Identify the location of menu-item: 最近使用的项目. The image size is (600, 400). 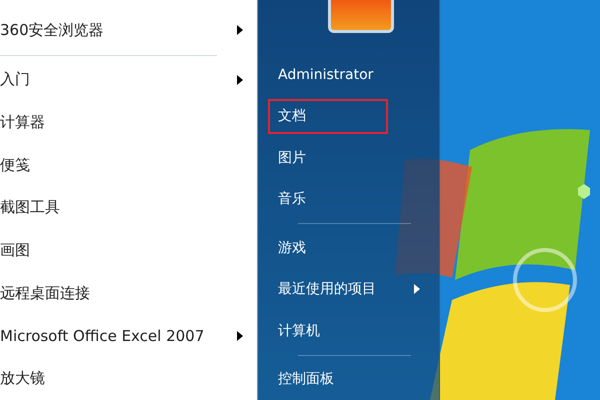
(350, 290).